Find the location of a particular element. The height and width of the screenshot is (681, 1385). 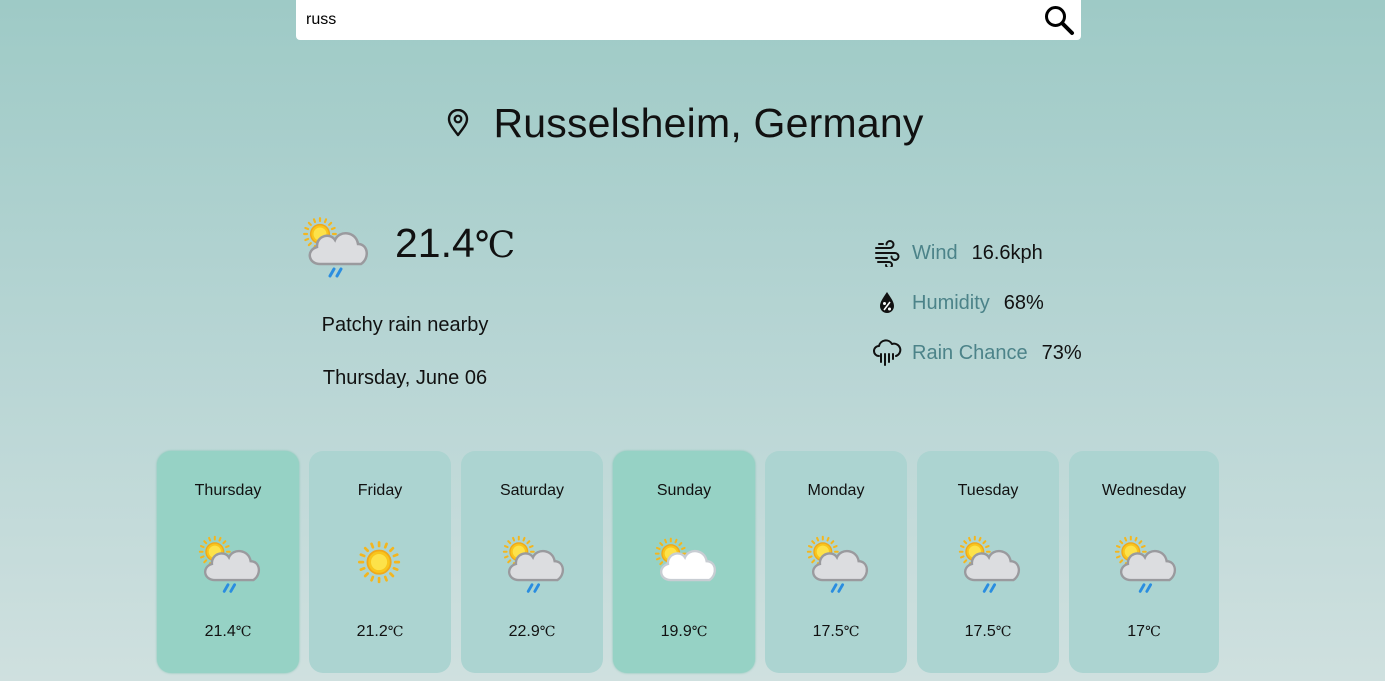

sun-icon is located at coordinates (380, 564).